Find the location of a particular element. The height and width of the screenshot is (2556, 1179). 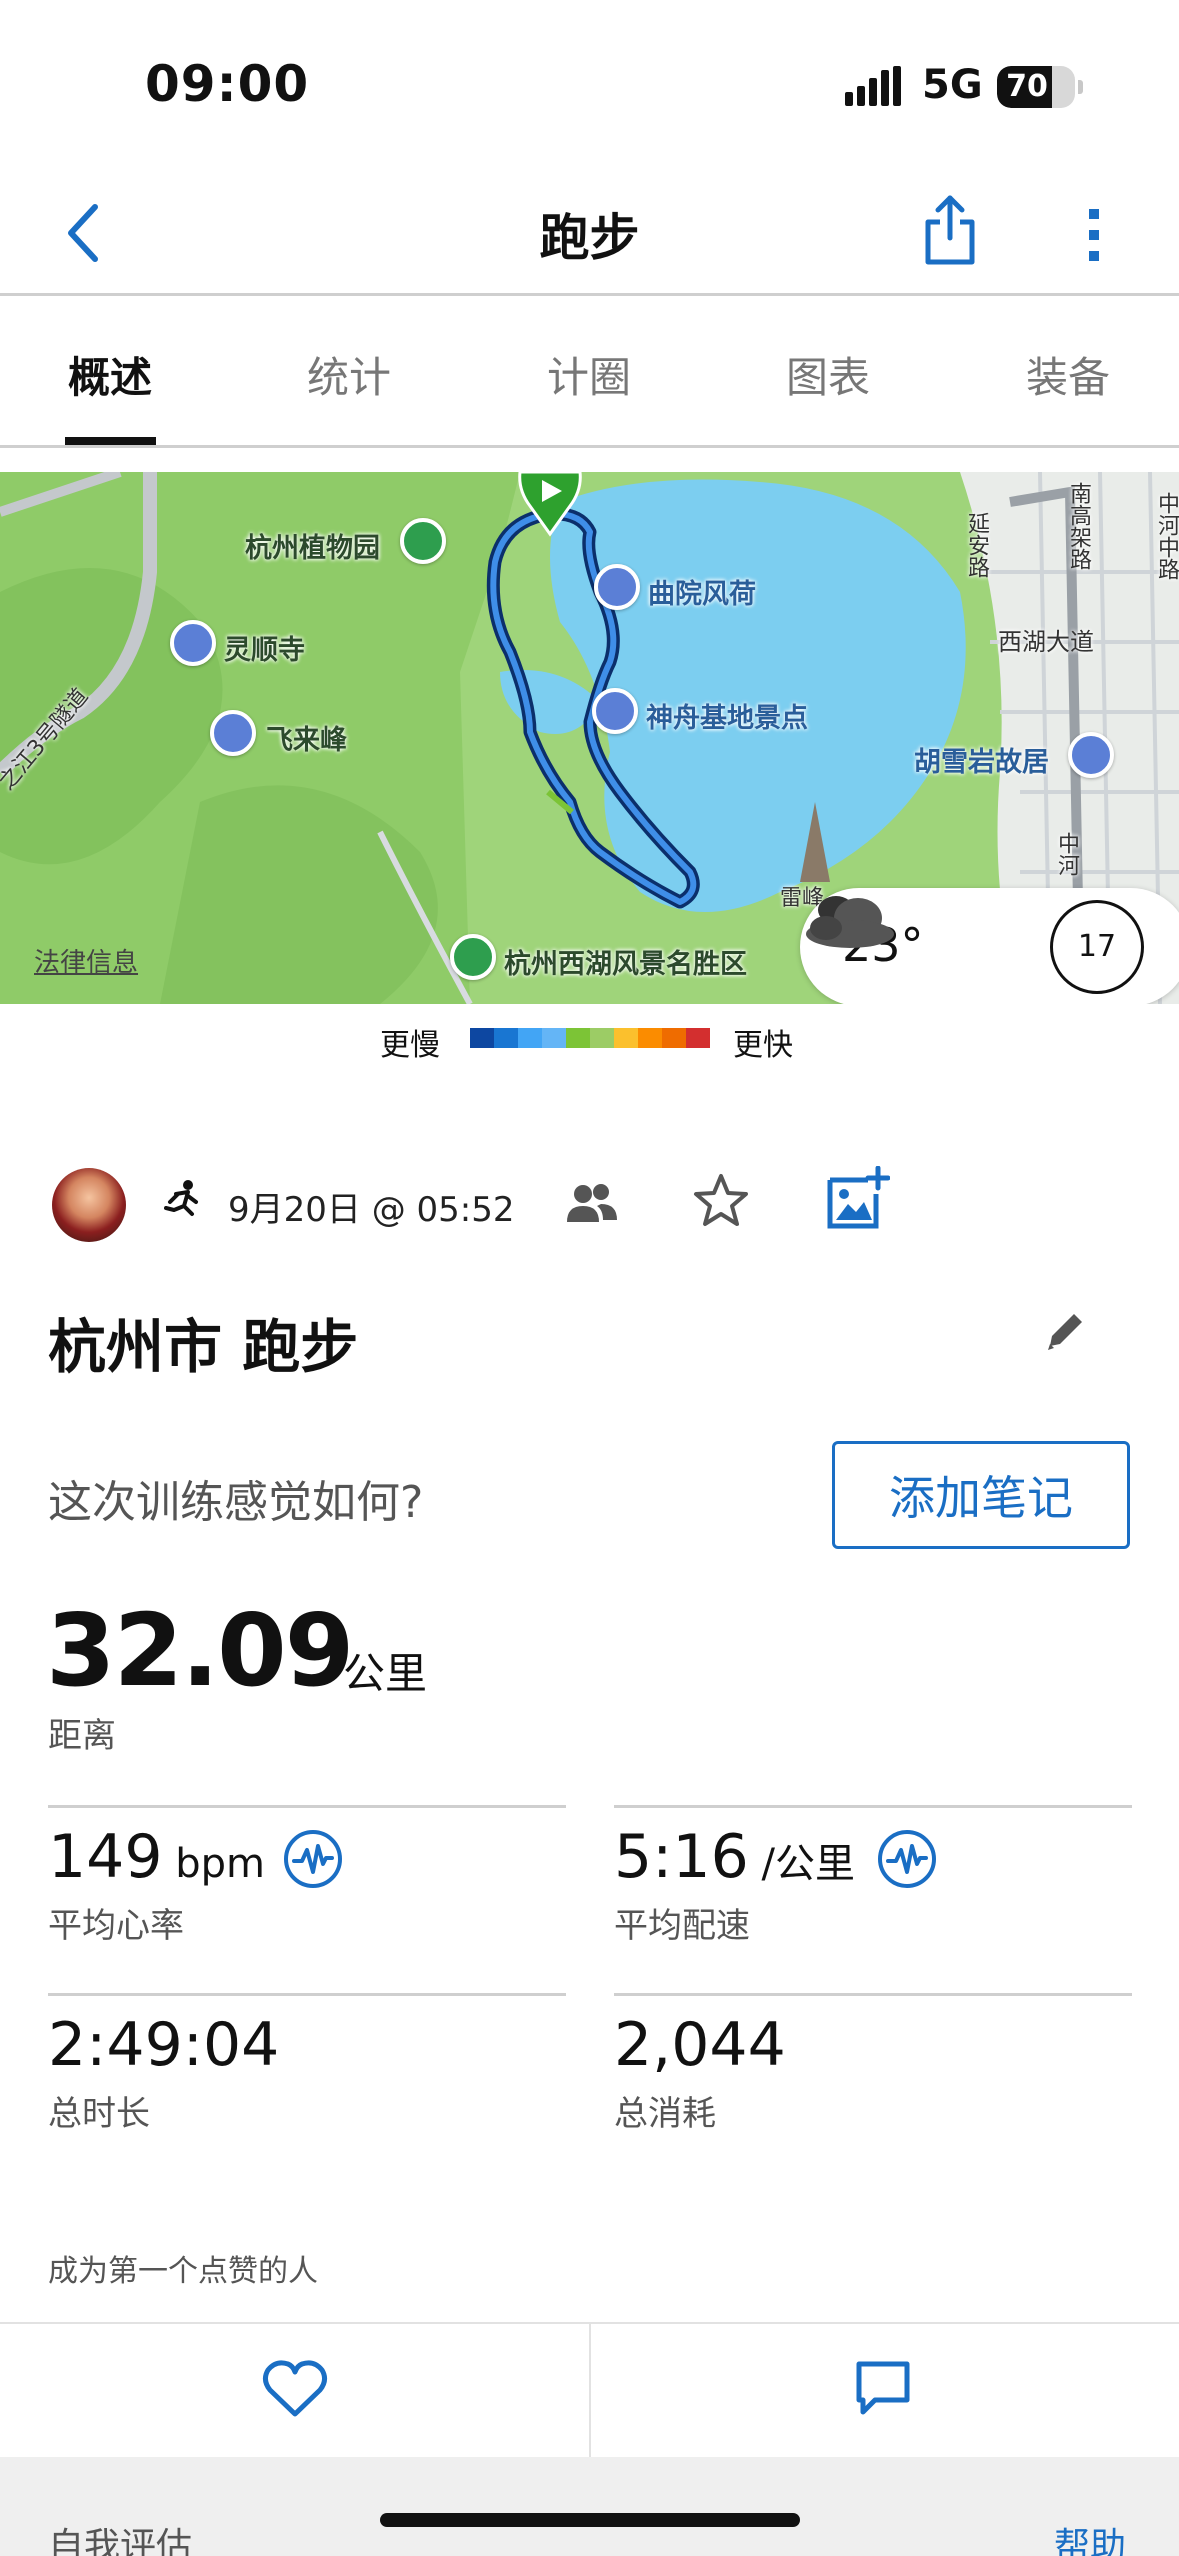

home-indicator is located at coordinates (590, 2520).